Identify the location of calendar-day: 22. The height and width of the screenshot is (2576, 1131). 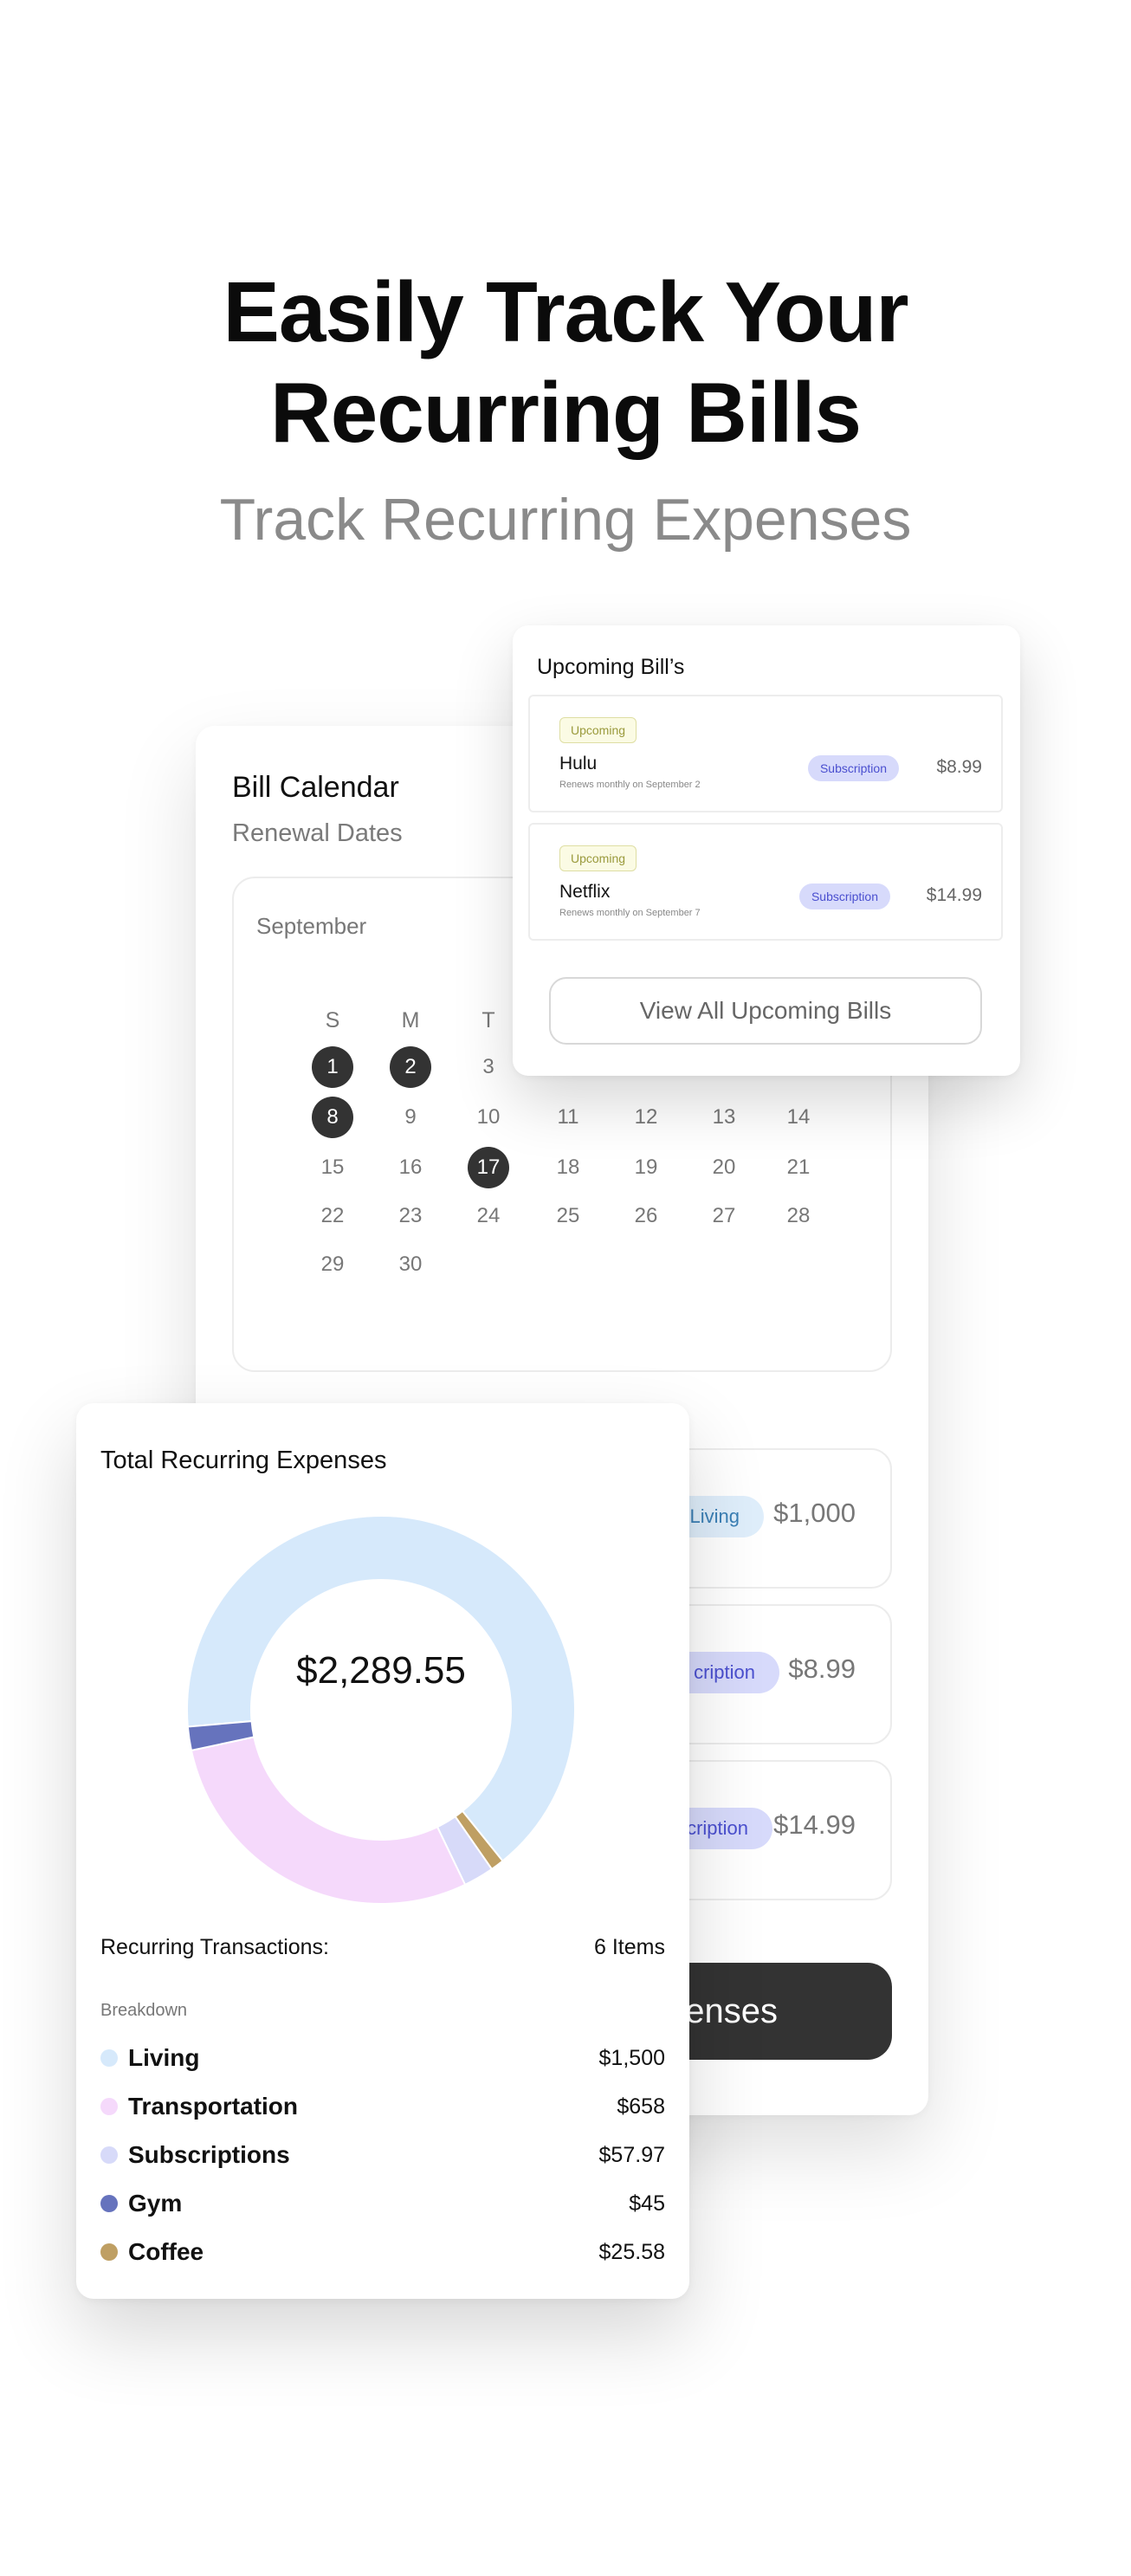
(333, 1216).